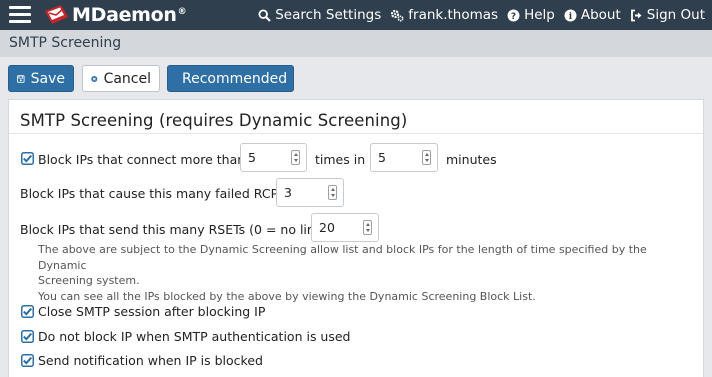 The image size is (712, 377). I want to click on toolbar: Save Cancel Recommended, so click(356, 77).